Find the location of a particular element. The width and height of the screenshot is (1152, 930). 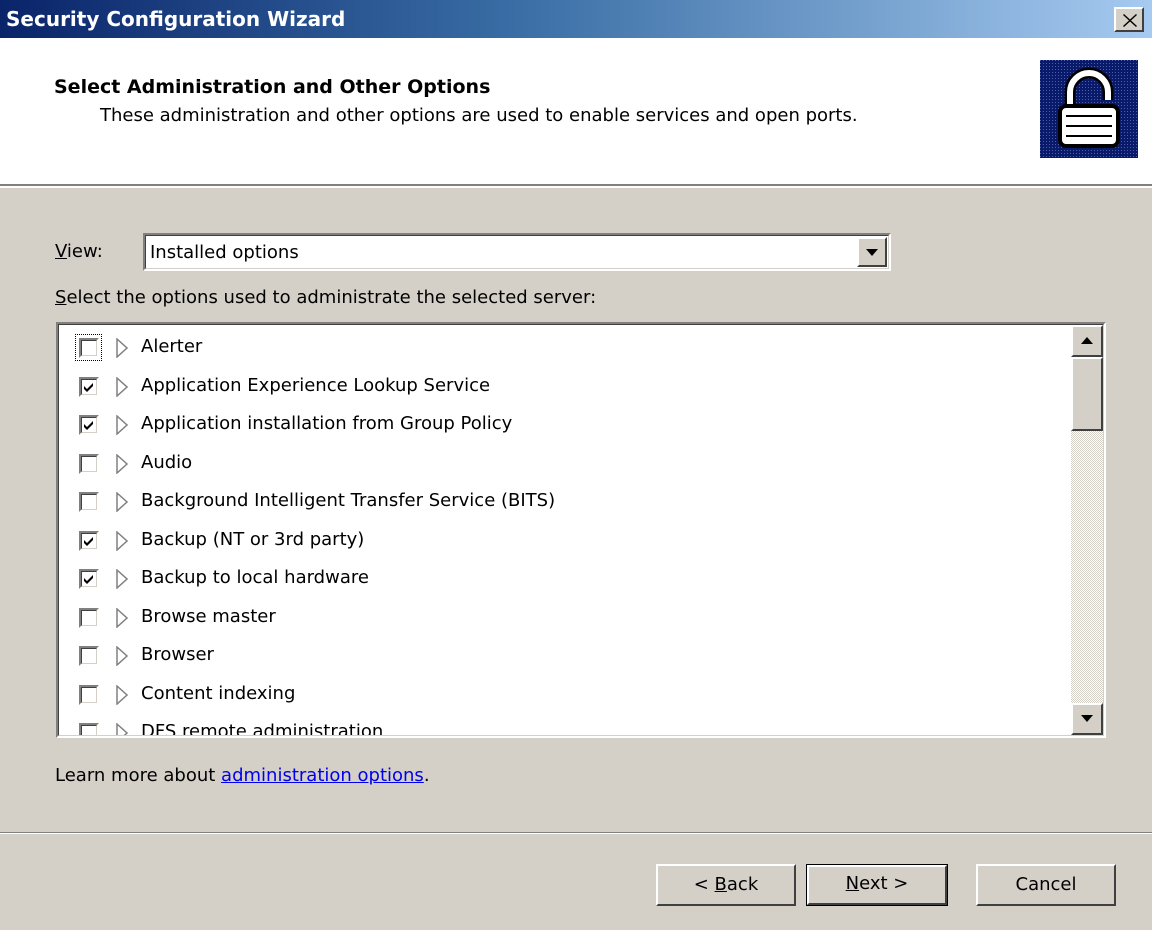

option-label: DFS remote administration is located at coordinates (262, 728).